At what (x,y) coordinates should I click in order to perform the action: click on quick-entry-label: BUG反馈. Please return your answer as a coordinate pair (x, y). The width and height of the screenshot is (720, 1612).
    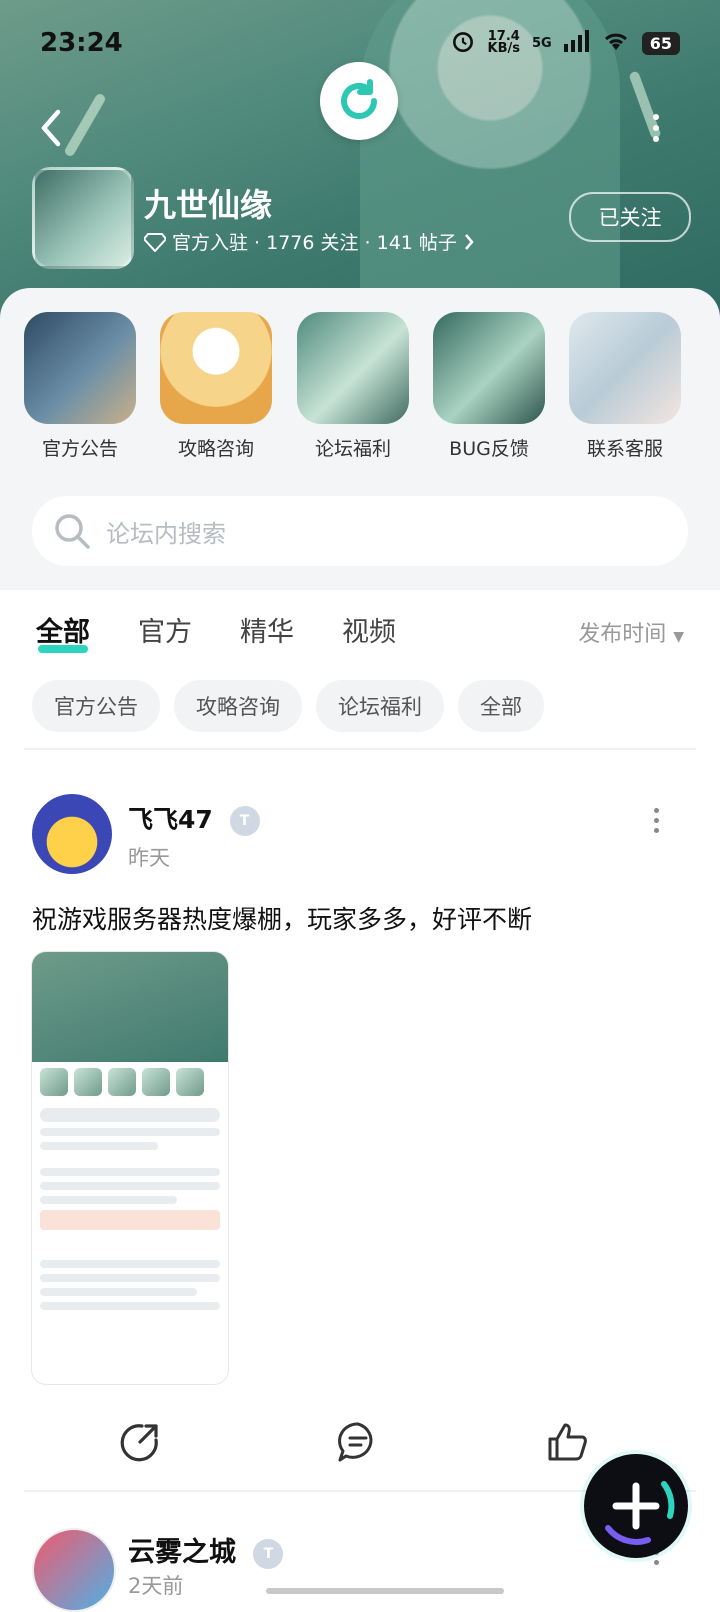
    Looking at the image, I should click on (489, 449).